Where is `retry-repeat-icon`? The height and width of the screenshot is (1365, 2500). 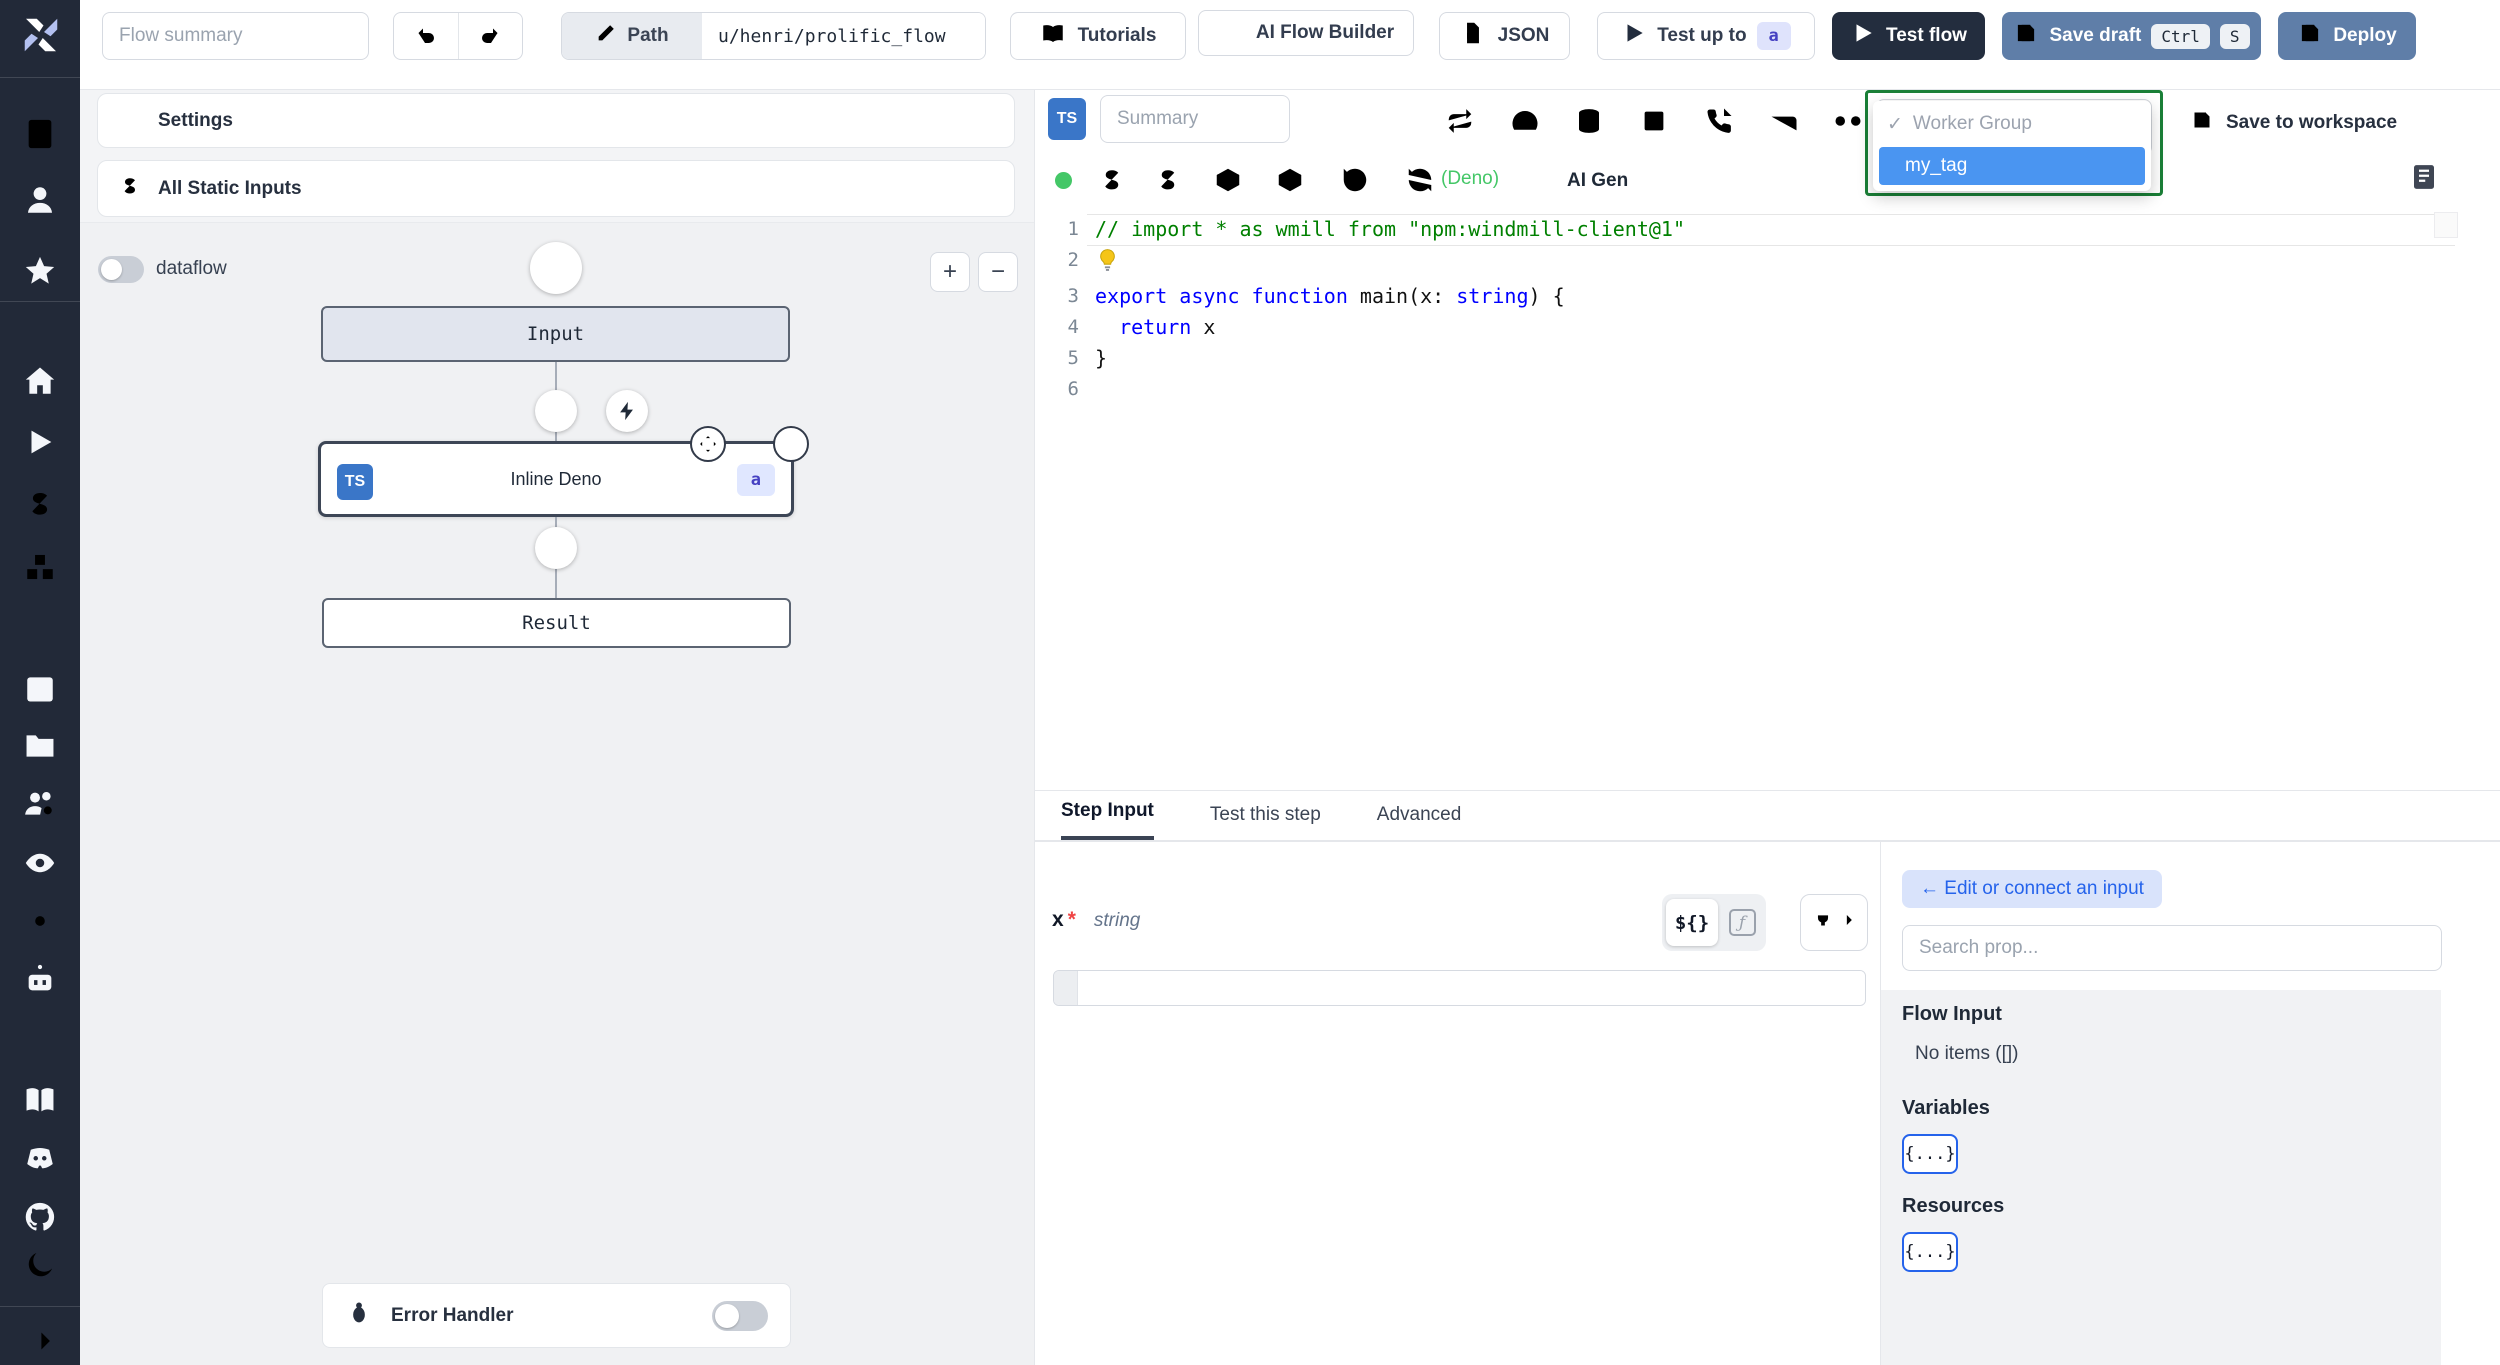 retry-repeat-icon is located at coordinates (1460, 121).